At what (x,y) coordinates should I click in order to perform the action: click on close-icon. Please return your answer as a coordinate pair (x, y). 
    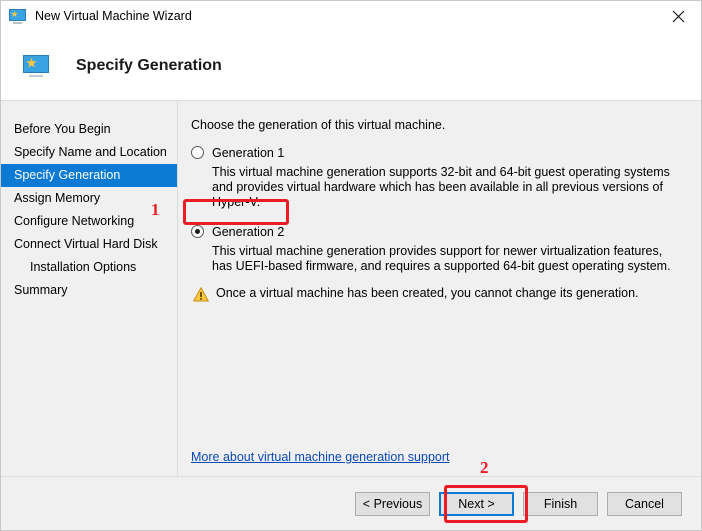
    Looking at the image, I should click on (678, 16).